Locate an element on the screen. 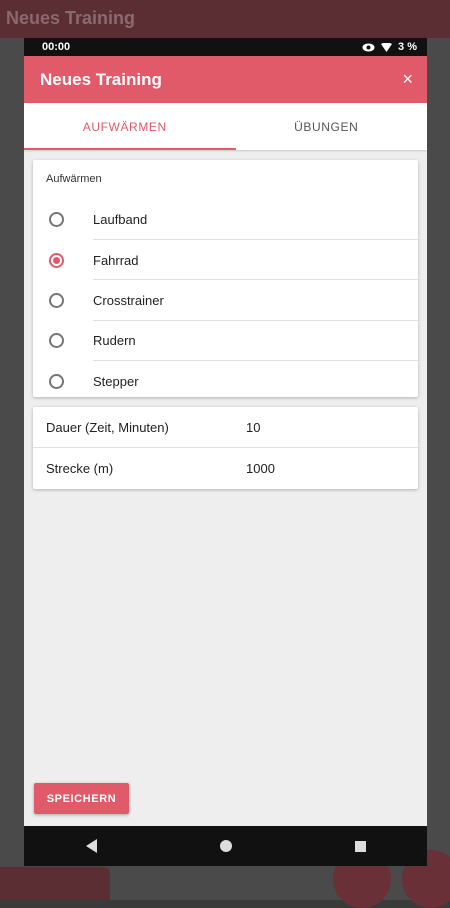  tab-bar: AUFWÄRMEN ÜBUNGEN is located at coordinates (225, 126).